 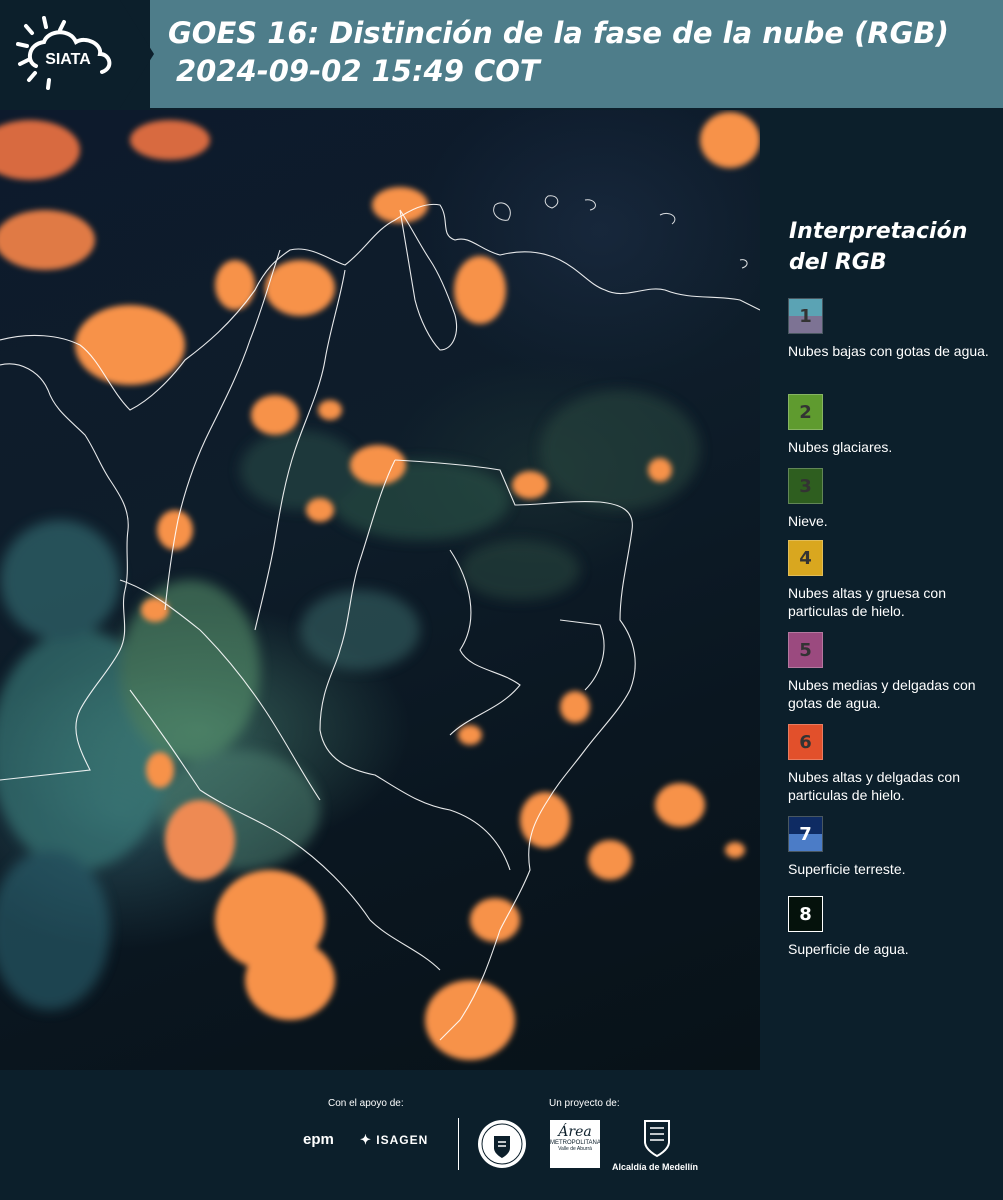 I want to click on legend-item-8: 8 Superficie de agua., so click(x=894, y=927).